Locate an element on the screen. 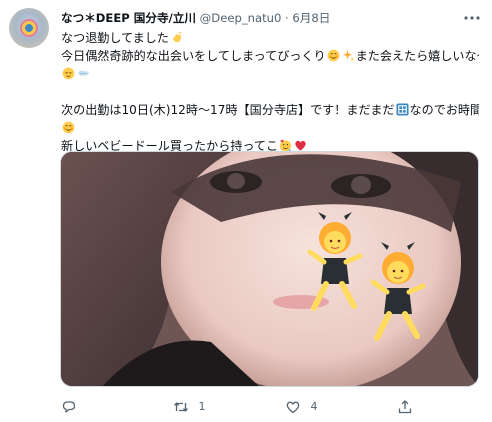  tweet-header: なつ＊DEEP 国分寺/立川 @Deep_natu0 · 6月8日 is located at coordinates (195, 18).